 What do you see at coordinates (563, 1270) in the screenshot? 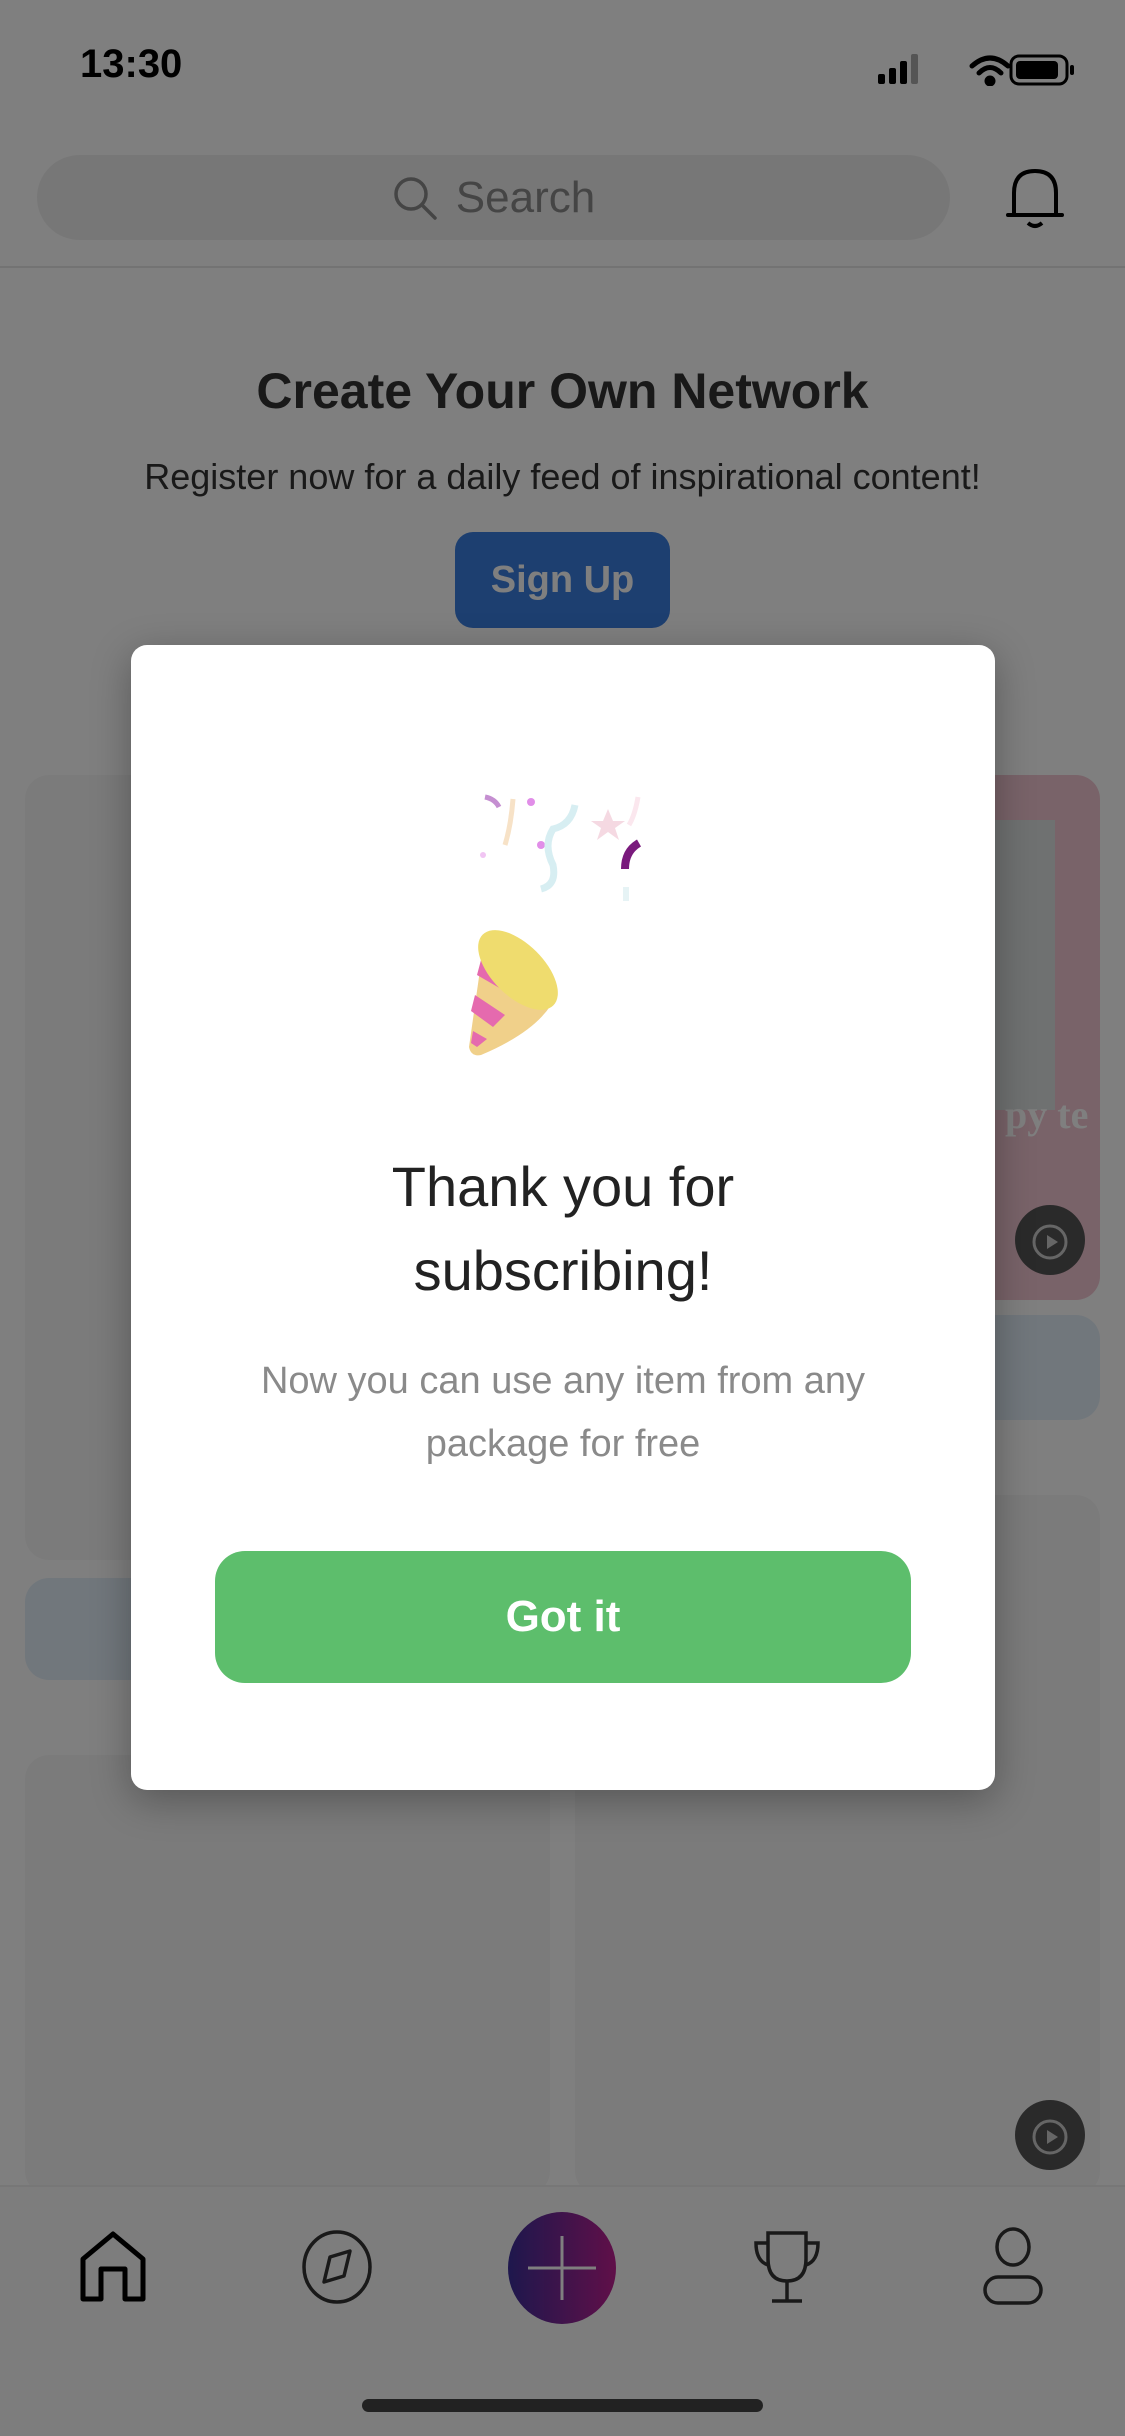
I see `dialog-title-line: subscribing!` at bounding box center [563, 1270].